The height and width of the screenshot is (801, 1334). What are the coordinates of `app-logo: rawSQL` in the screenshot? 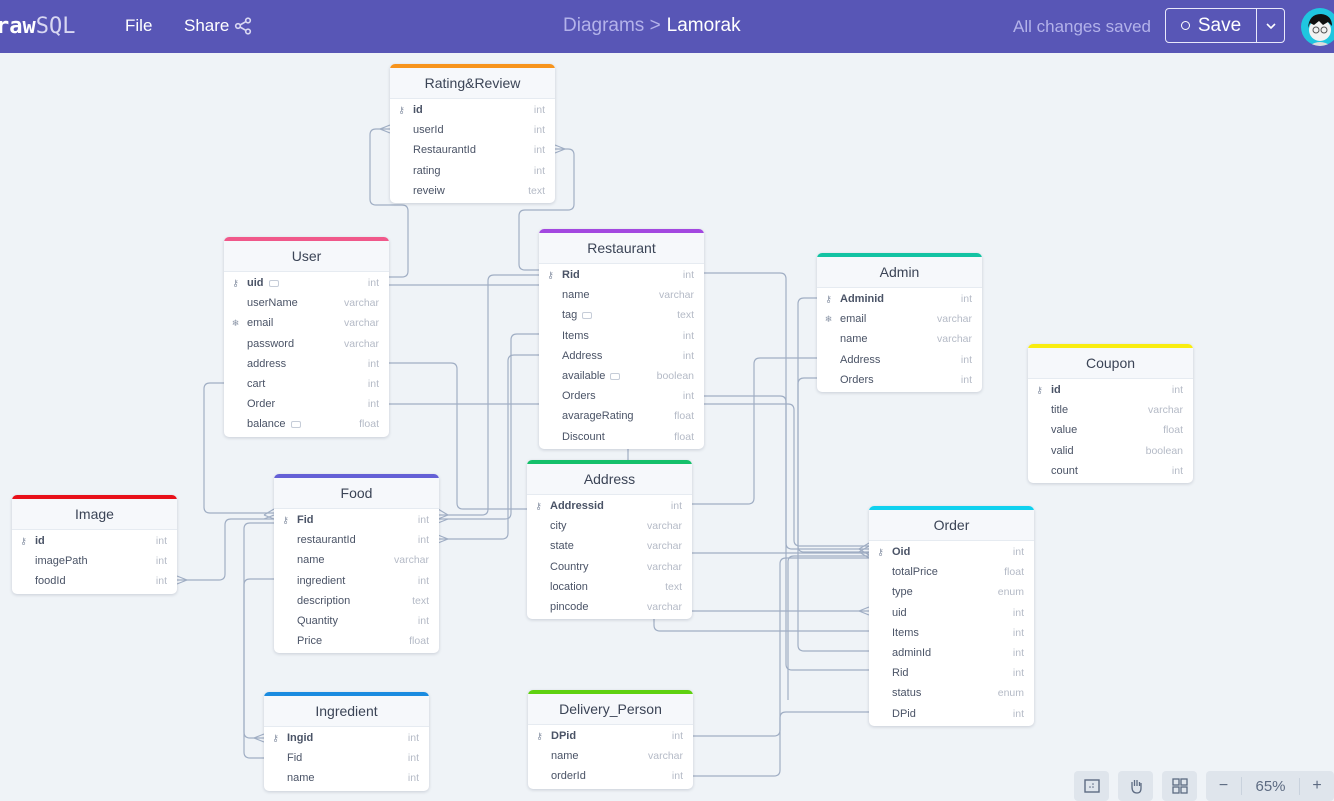 It's located at (38, 26).